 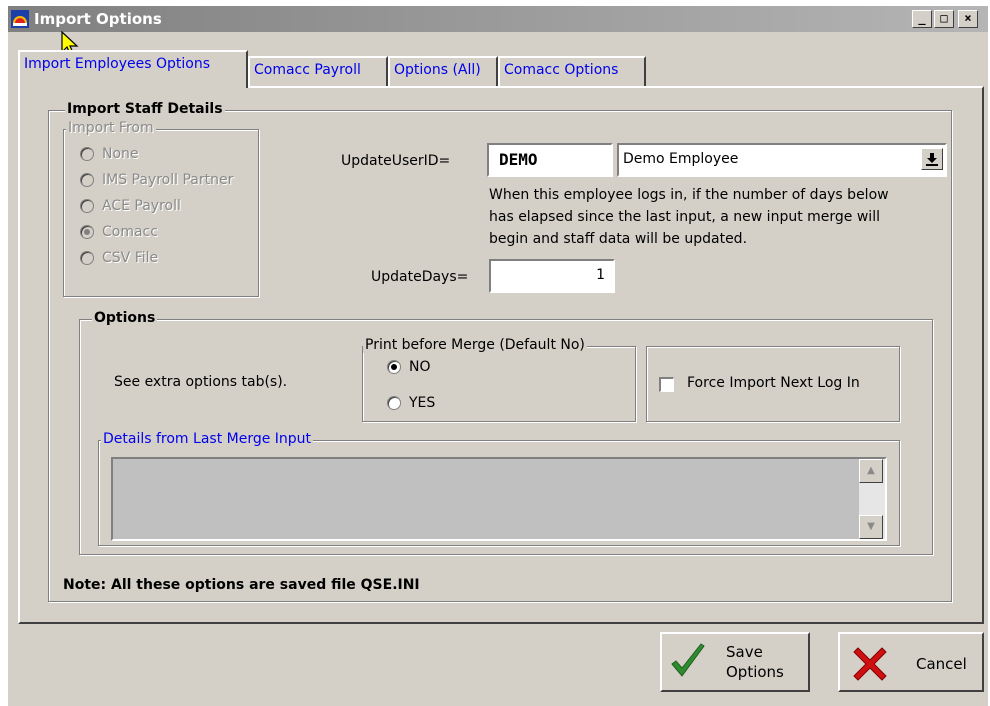 I want to click on scroll-up-icon: ▲, so click(x=871, y=471).